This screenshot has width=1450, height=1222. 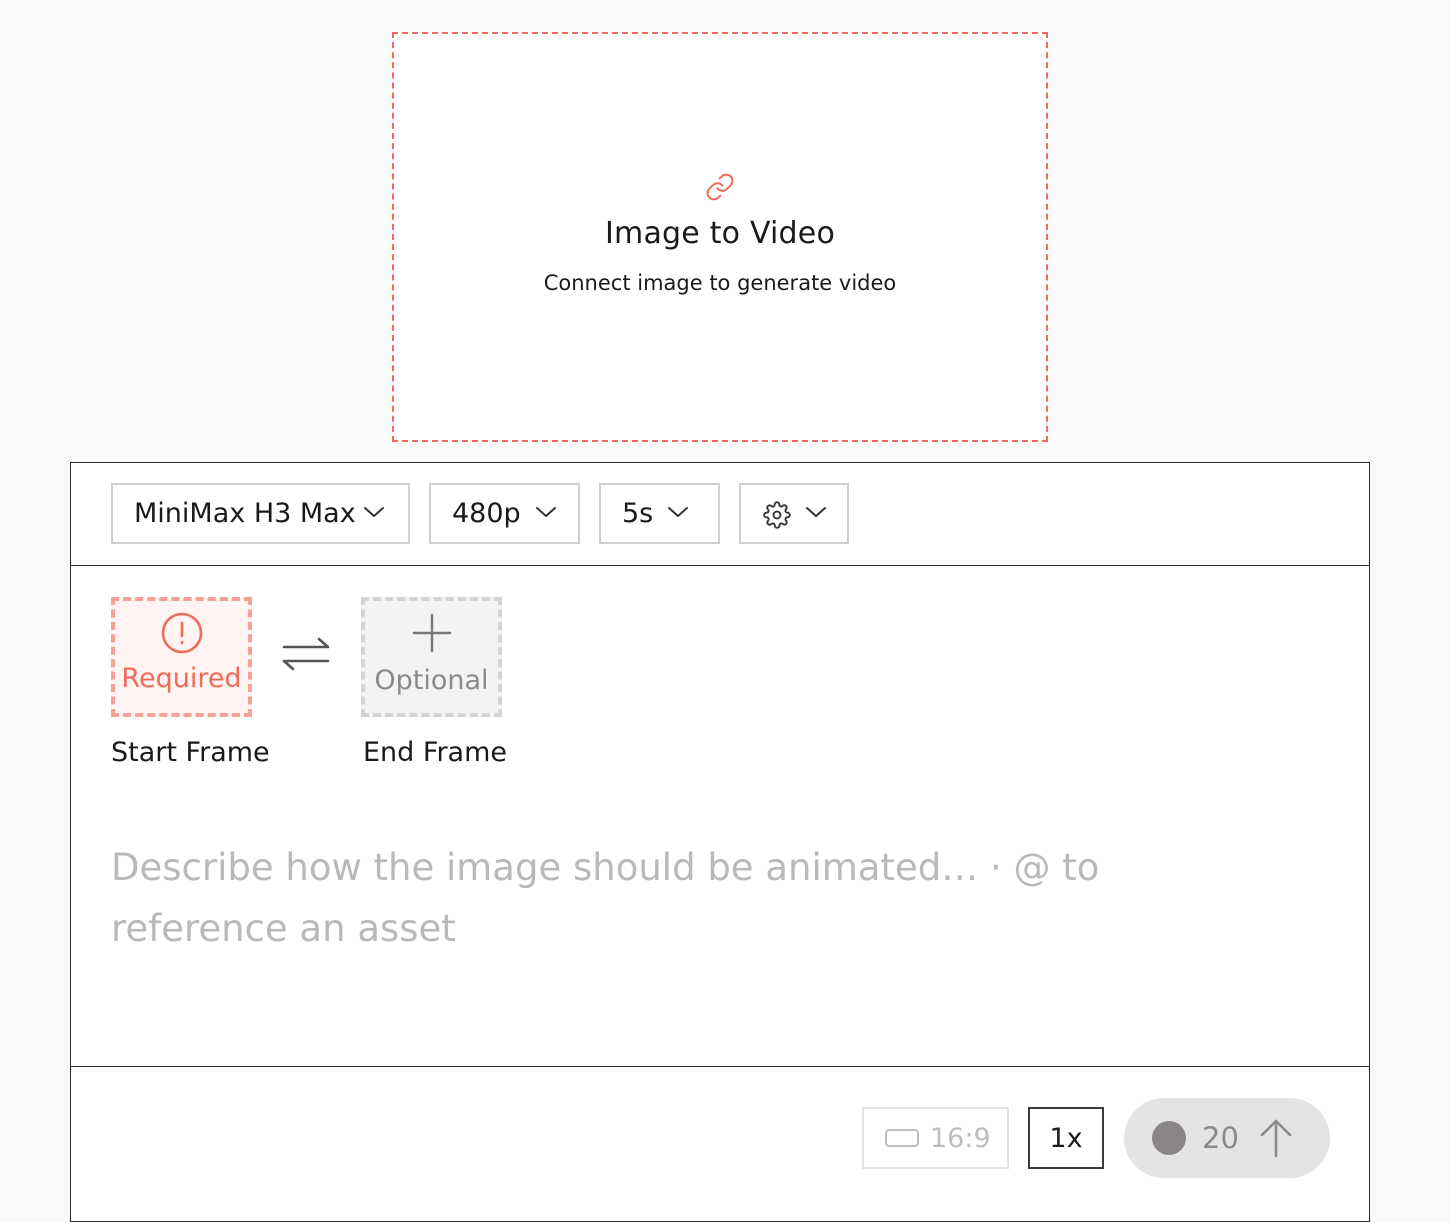 I want to click on model-dropdown: MiniMax H3 Max, so click(x=260, y=513).